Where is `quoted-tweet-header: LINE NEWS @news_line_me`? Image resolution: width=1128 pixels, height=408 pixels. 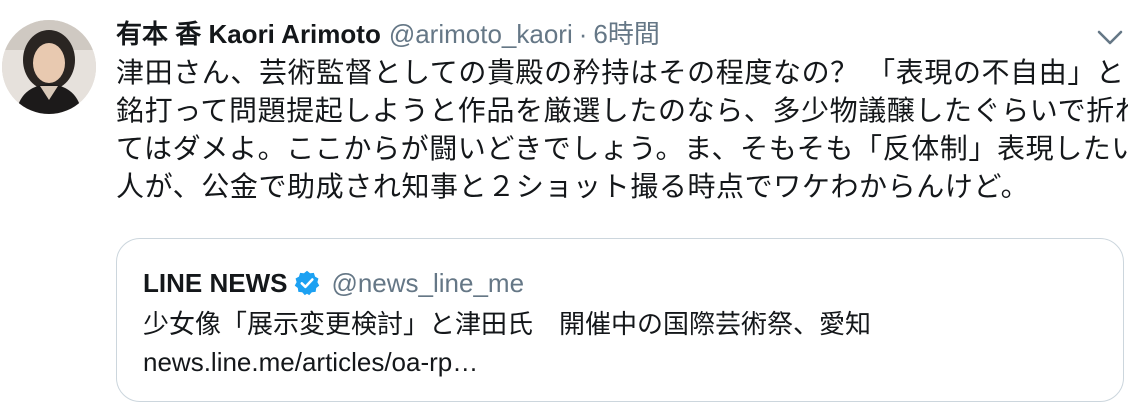
quoted-tweet-header: LINE NEWS @news_line_me is located at coordinates (333, 283).